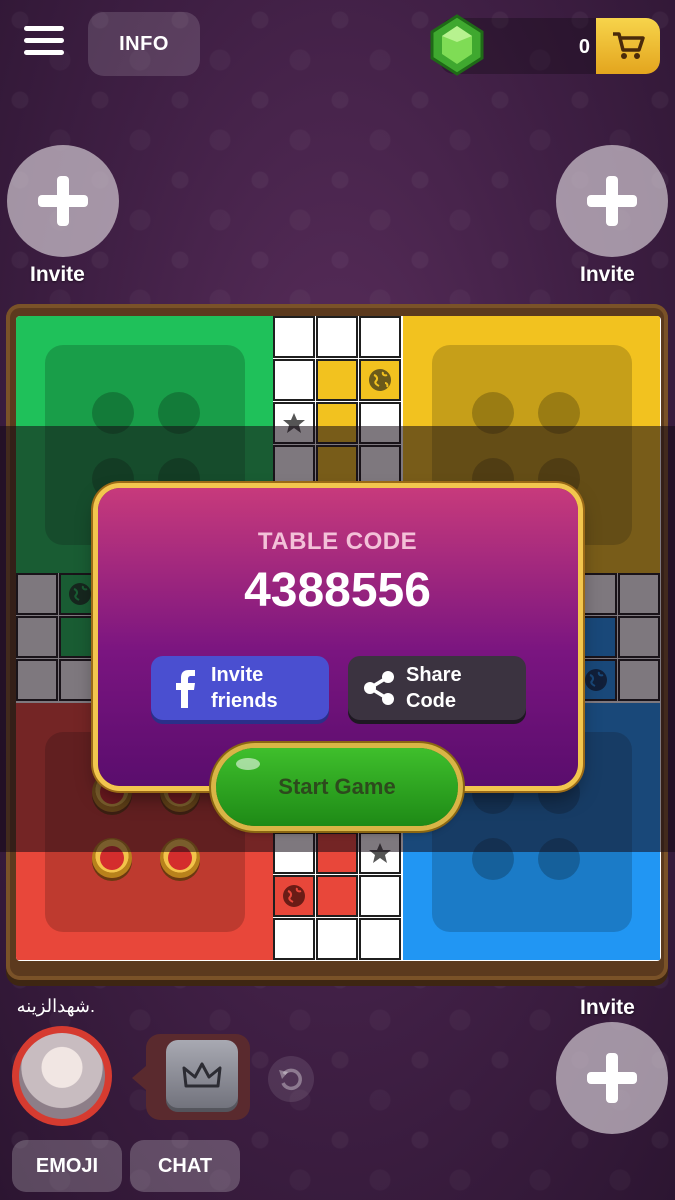  I want to click on invite-friends-line2: friends, so click(244, 701).